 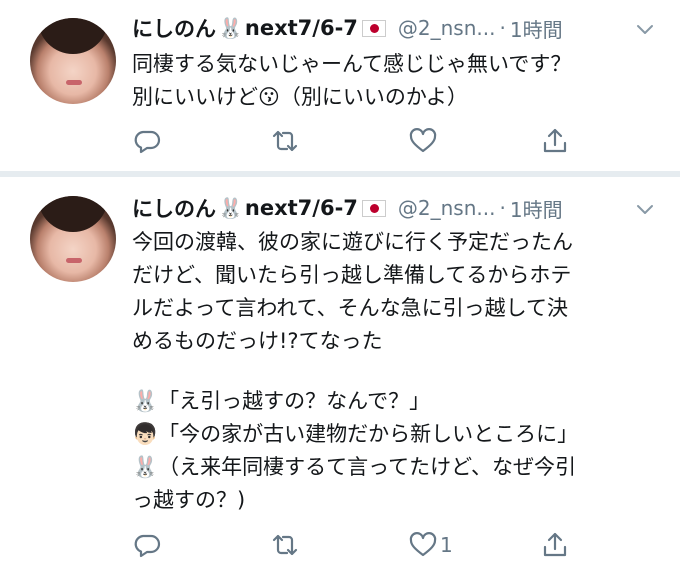 What do you see at coordinates (446, 545) in the screenshot?
I see `like-count: 1` at bounding box center [446, 545].